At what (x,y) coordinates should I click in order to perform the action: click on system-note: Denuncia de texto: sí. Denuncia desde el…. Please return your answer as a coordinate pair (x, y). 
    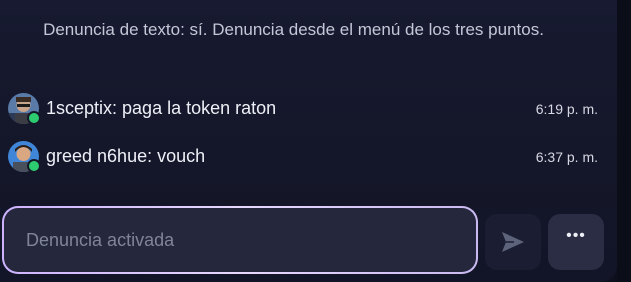
    Looking at the image, I should click on (293, 29).